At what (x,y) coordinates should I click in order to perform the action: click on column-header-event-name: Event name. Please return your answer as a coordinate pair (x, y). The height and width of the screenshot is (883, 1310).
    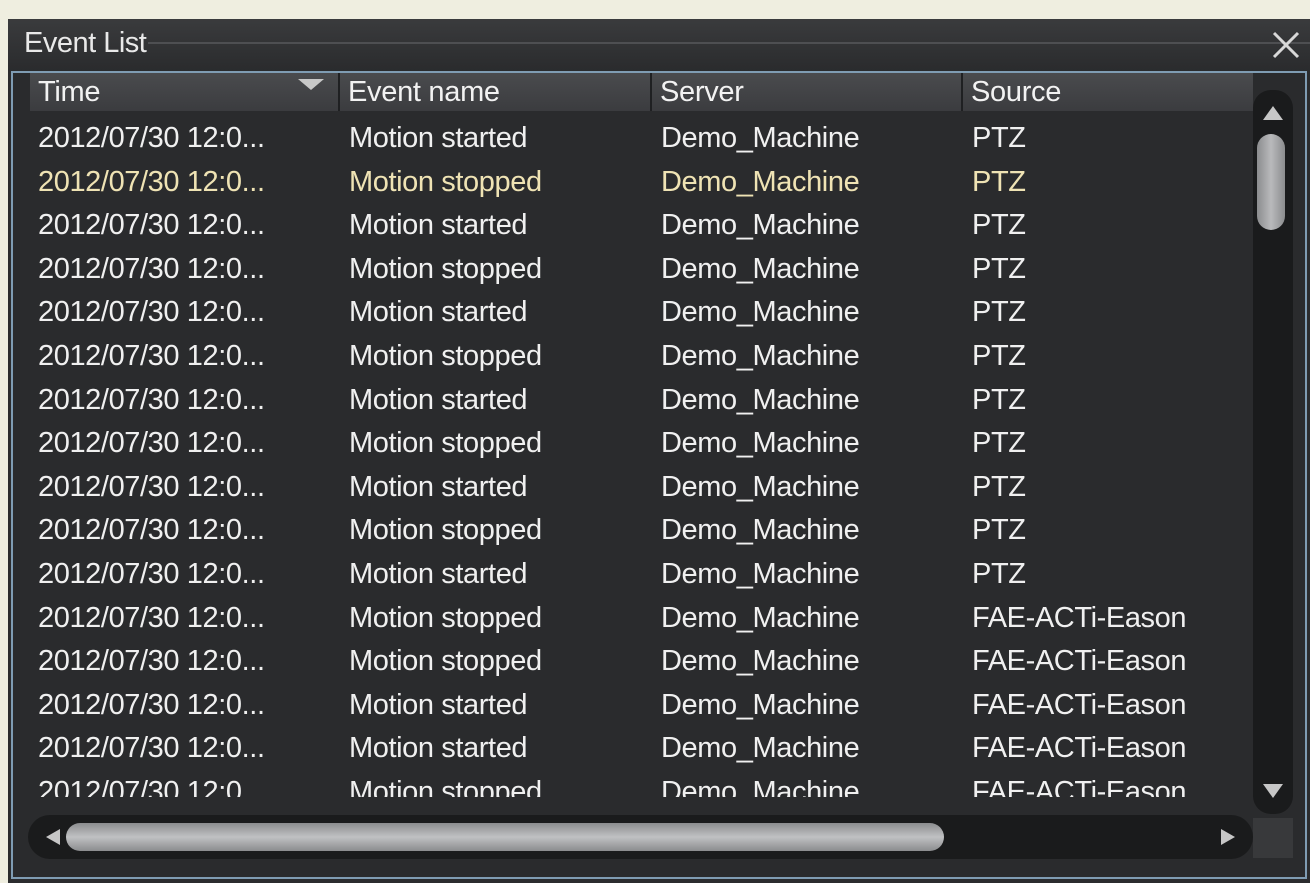
    Looking at the image, I should click on (496, 92).